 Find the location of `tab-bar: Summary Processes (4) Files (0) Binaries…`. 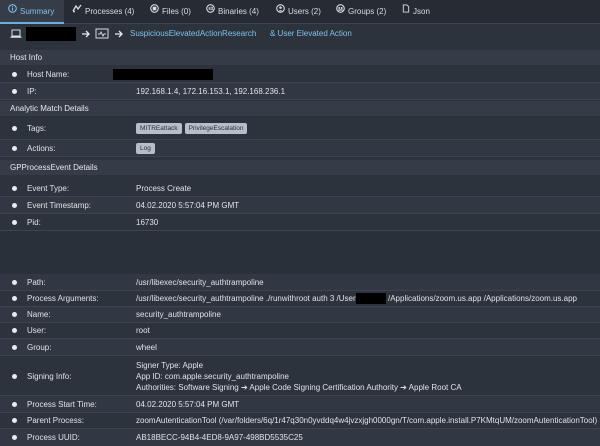

tab-bar: Summary Processes (4) Files (0) Binaries… is located at coordinates (300, 12).